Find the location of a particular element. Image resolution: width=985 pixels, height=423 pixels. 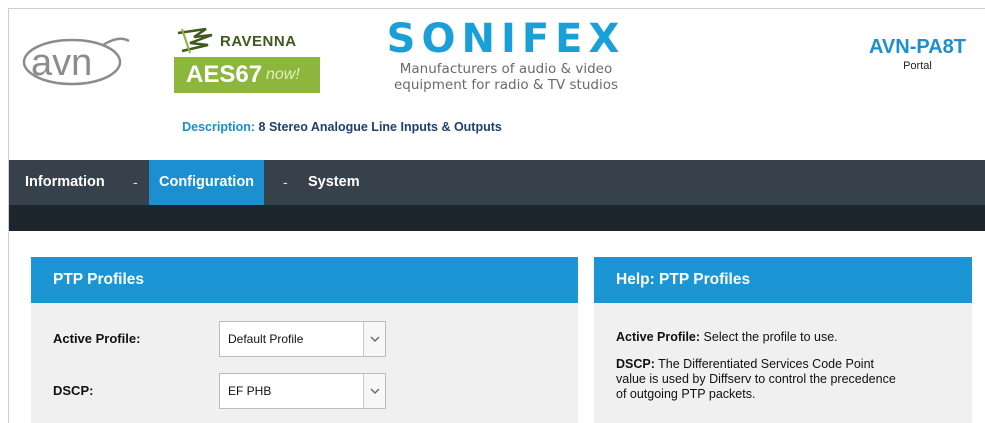

product-title-block: AVN-PA8T Portal is located at coordinates (917, 54).